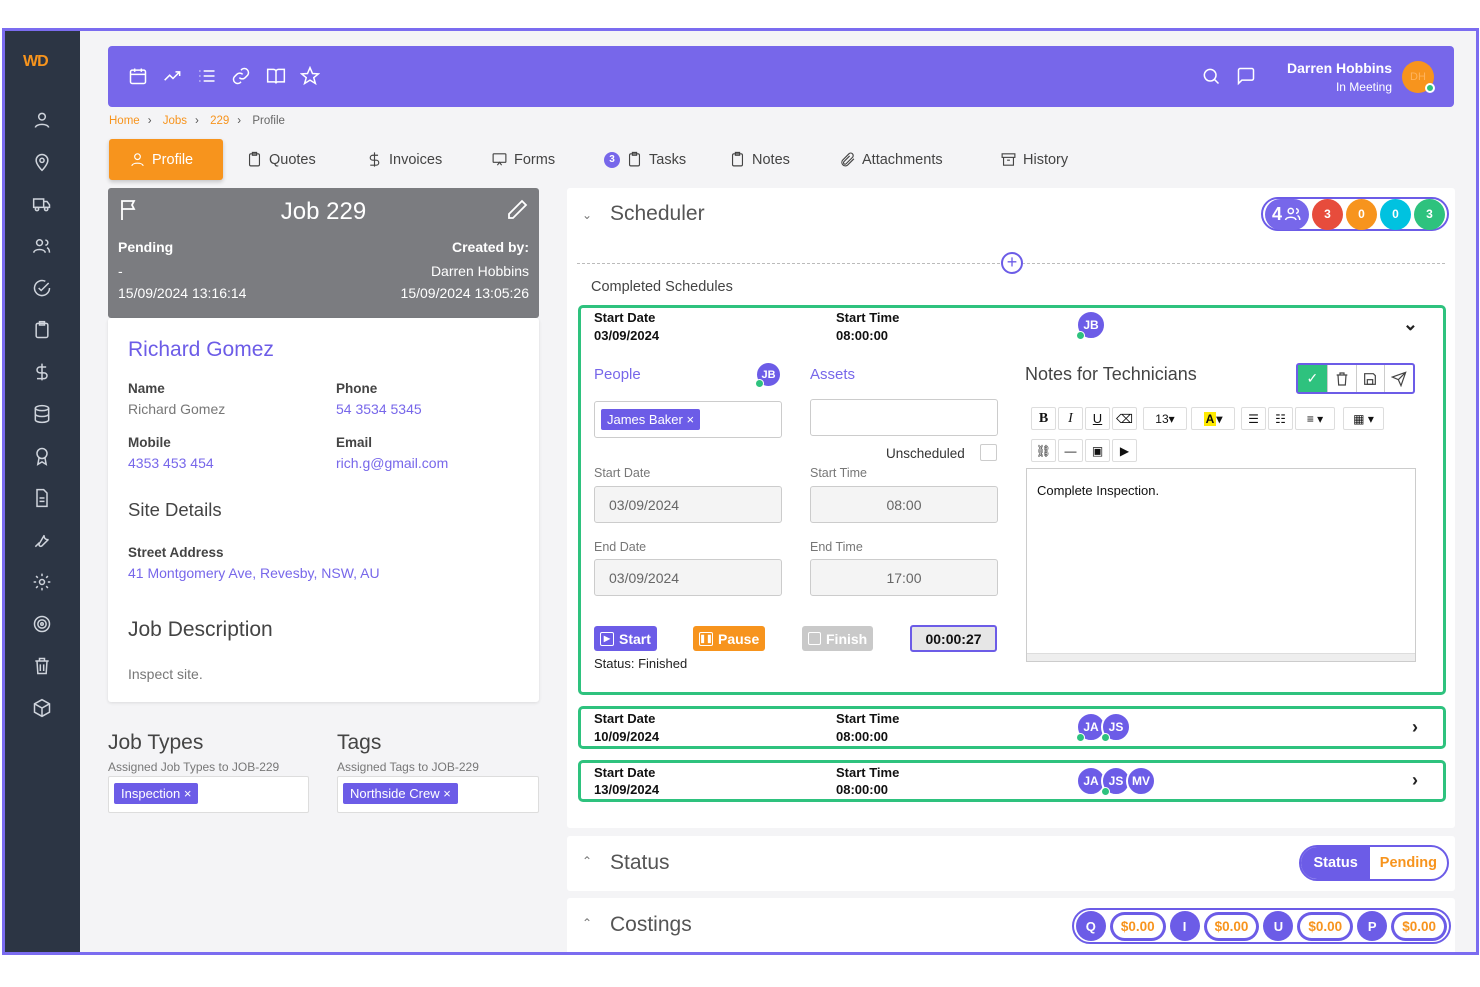 The image size is (1480, 987). Describe the element at coordinates (688, 504) in the screenshot. I see `start-date-input: 03/09/2024` at that location.